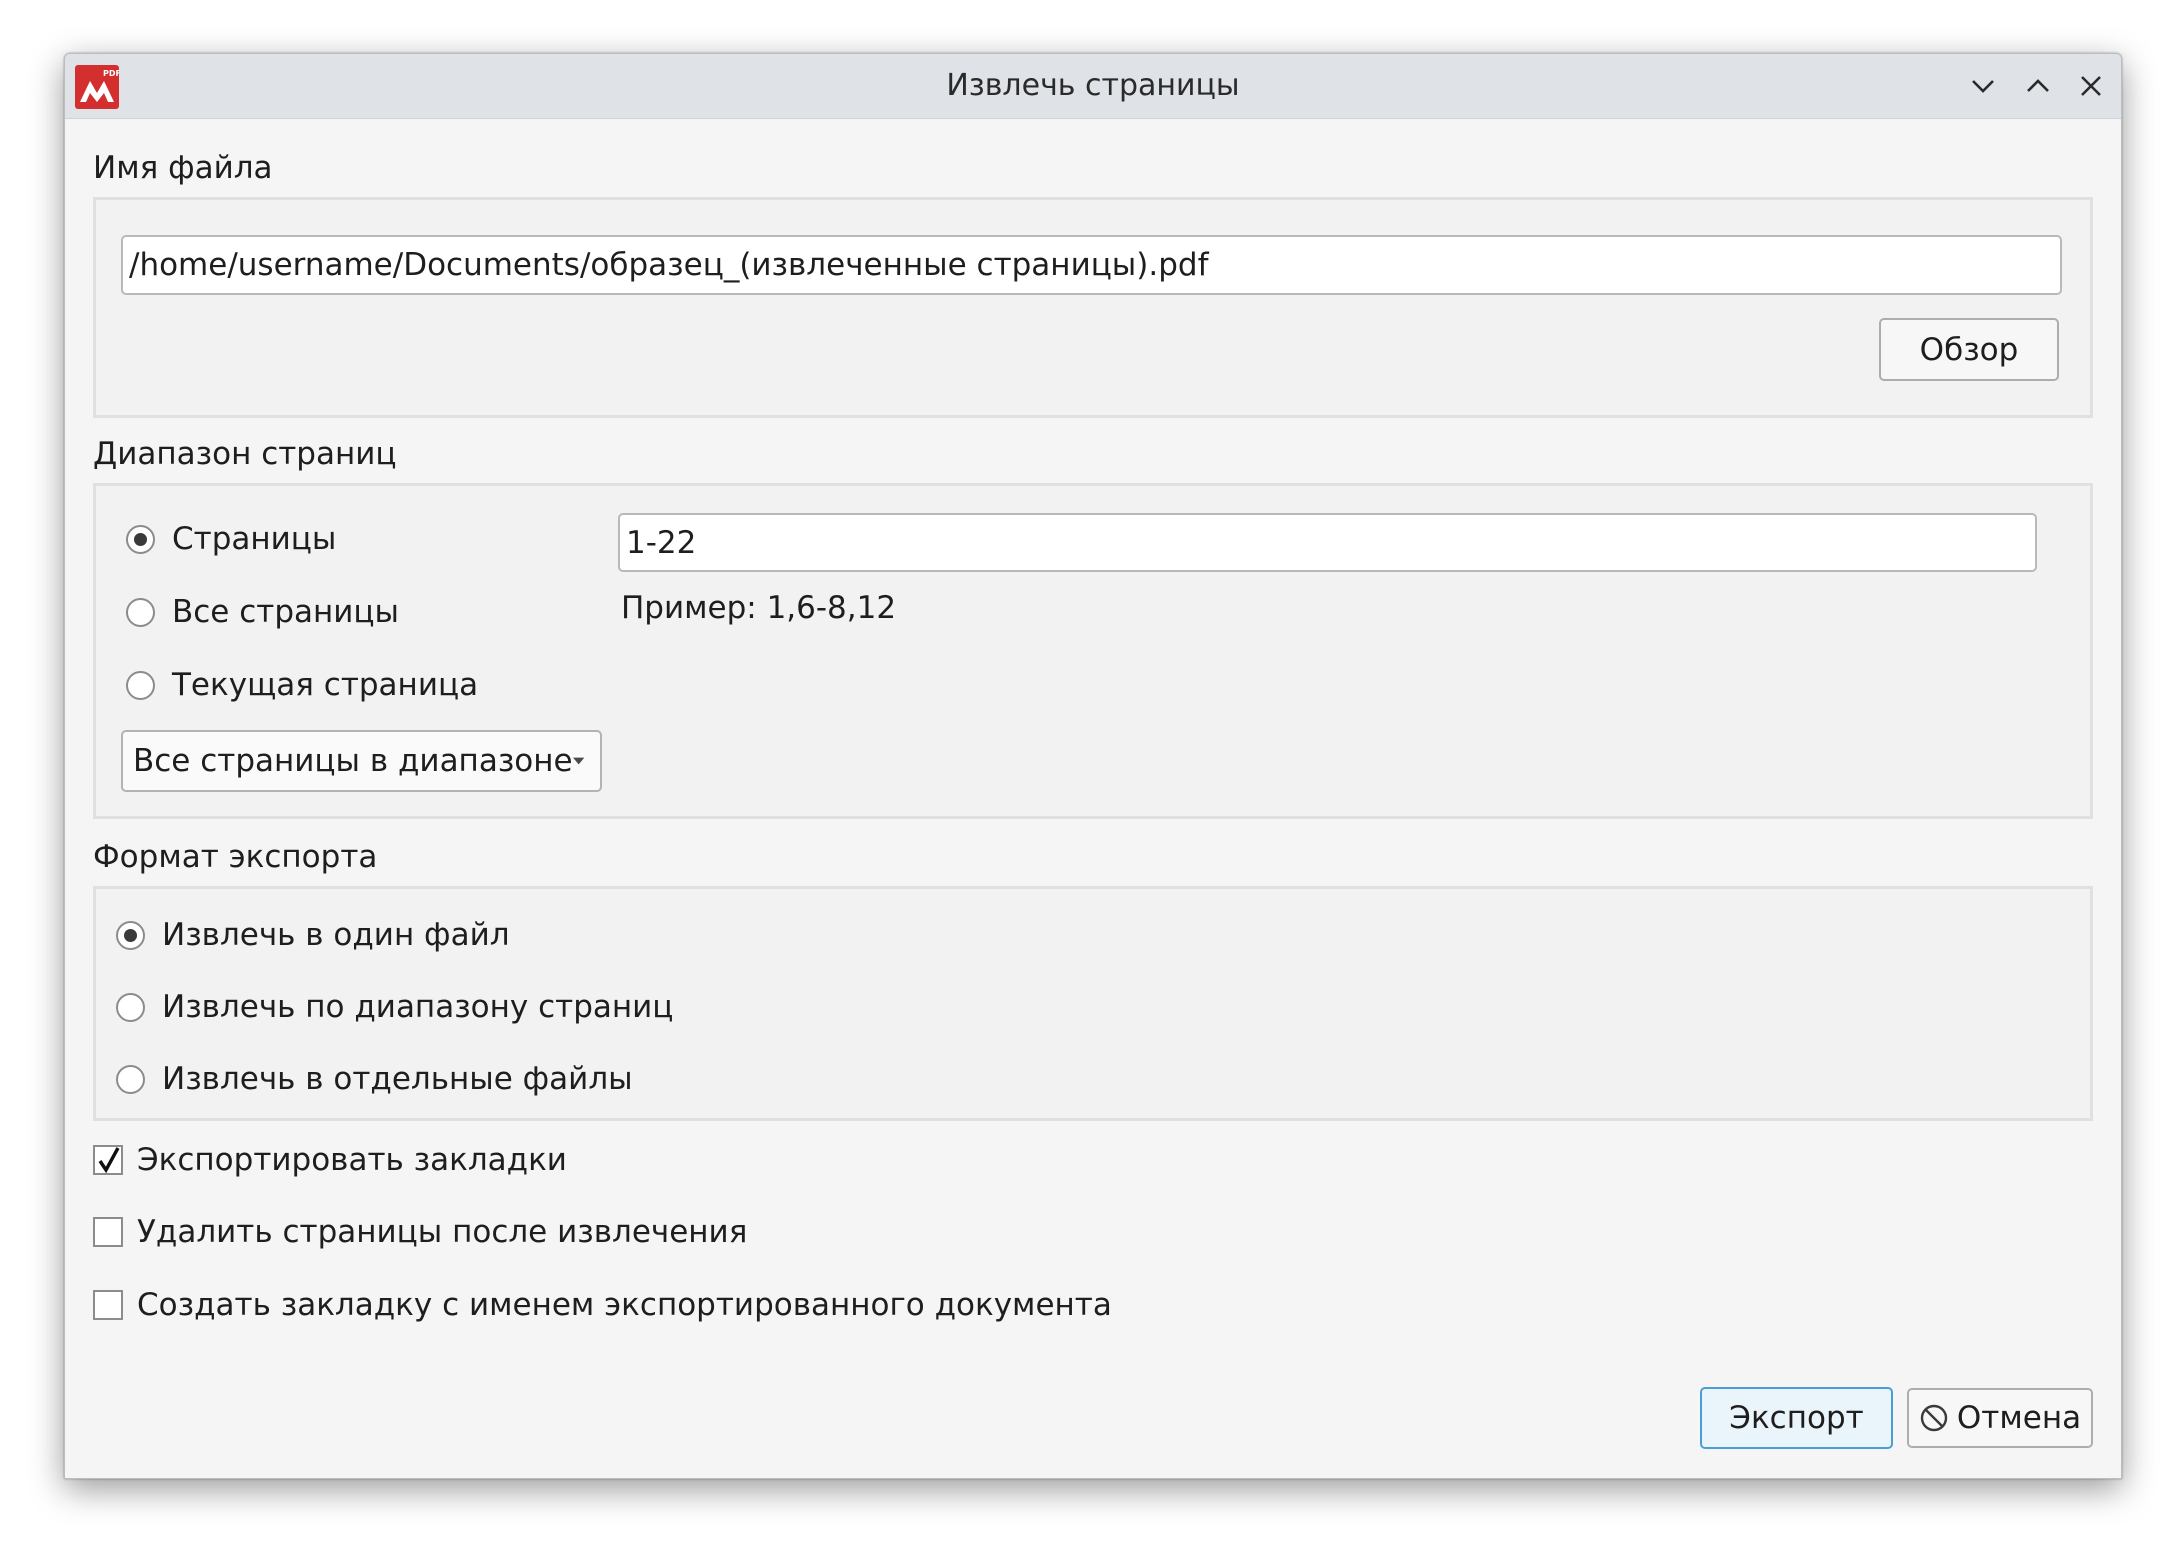  I want to click on checkbox-delete-pages-box, so click(108, 1232).